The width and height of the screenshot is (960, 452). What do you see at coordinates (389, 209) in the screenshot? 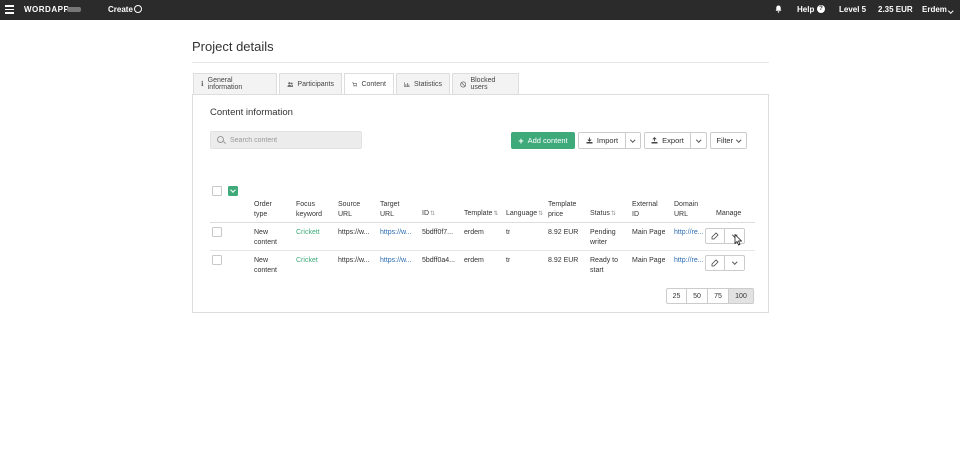
I see `header-target-url: Target URL` at bounding box center [389, 209].